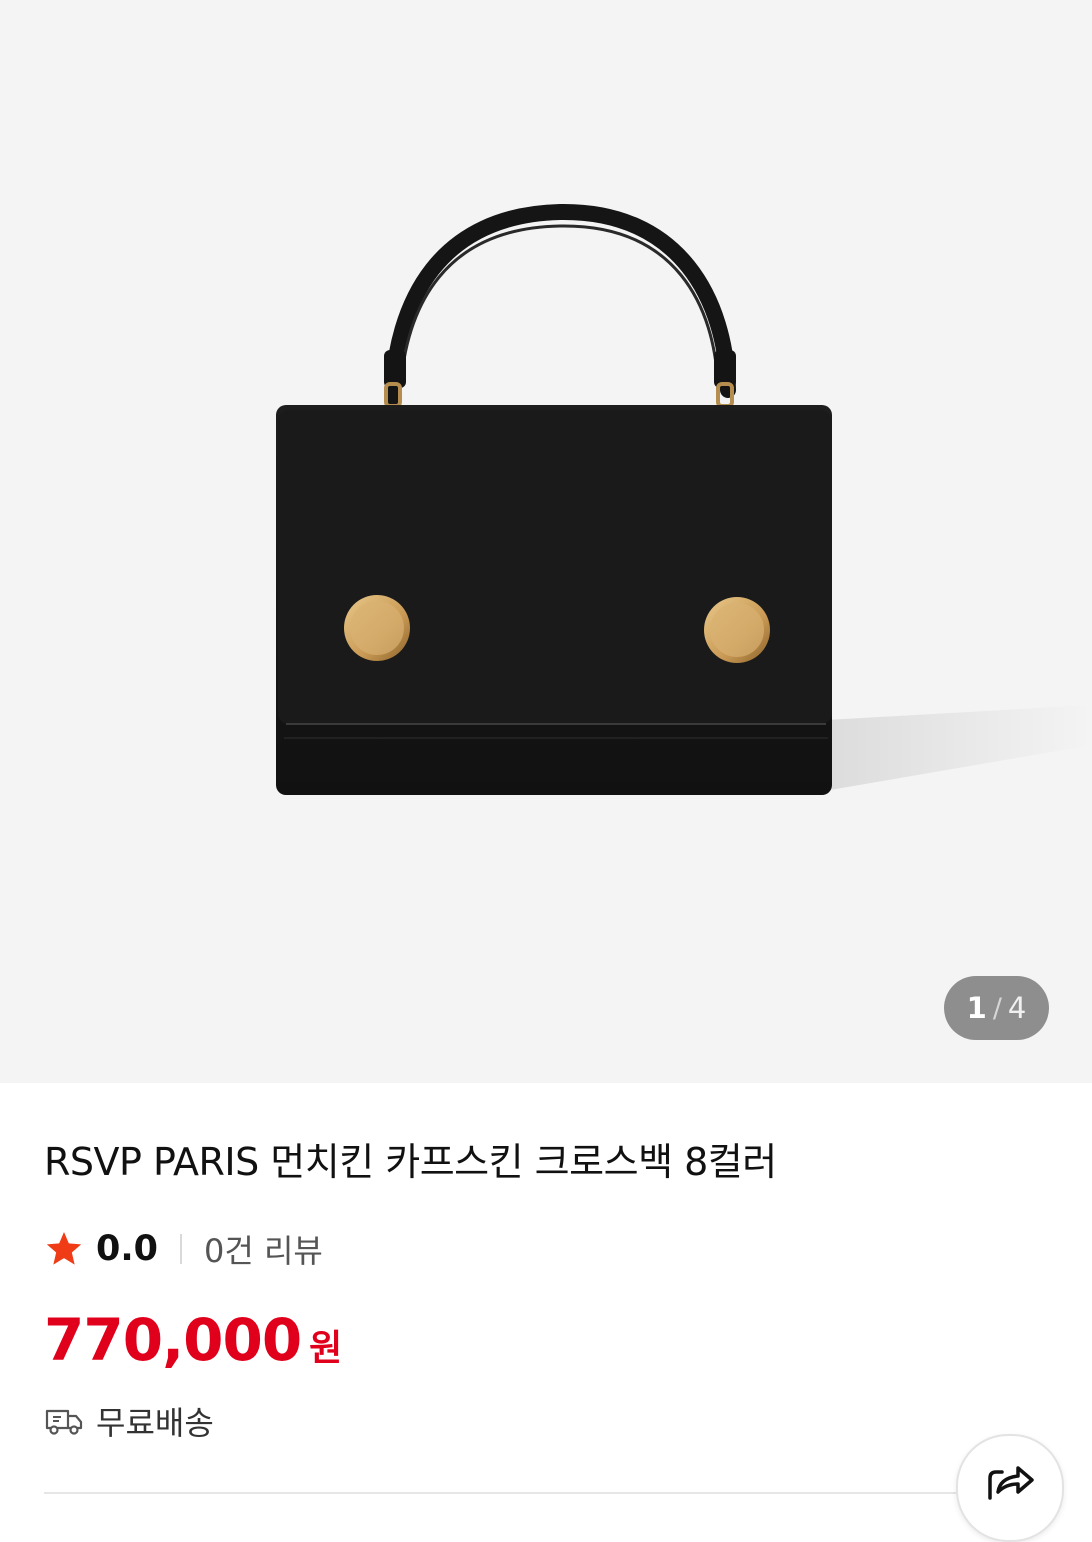  What do you see at coordinates (976, 1008) in the screenshot?
I see `current-page: 1` at bounding box center [976, 1008].